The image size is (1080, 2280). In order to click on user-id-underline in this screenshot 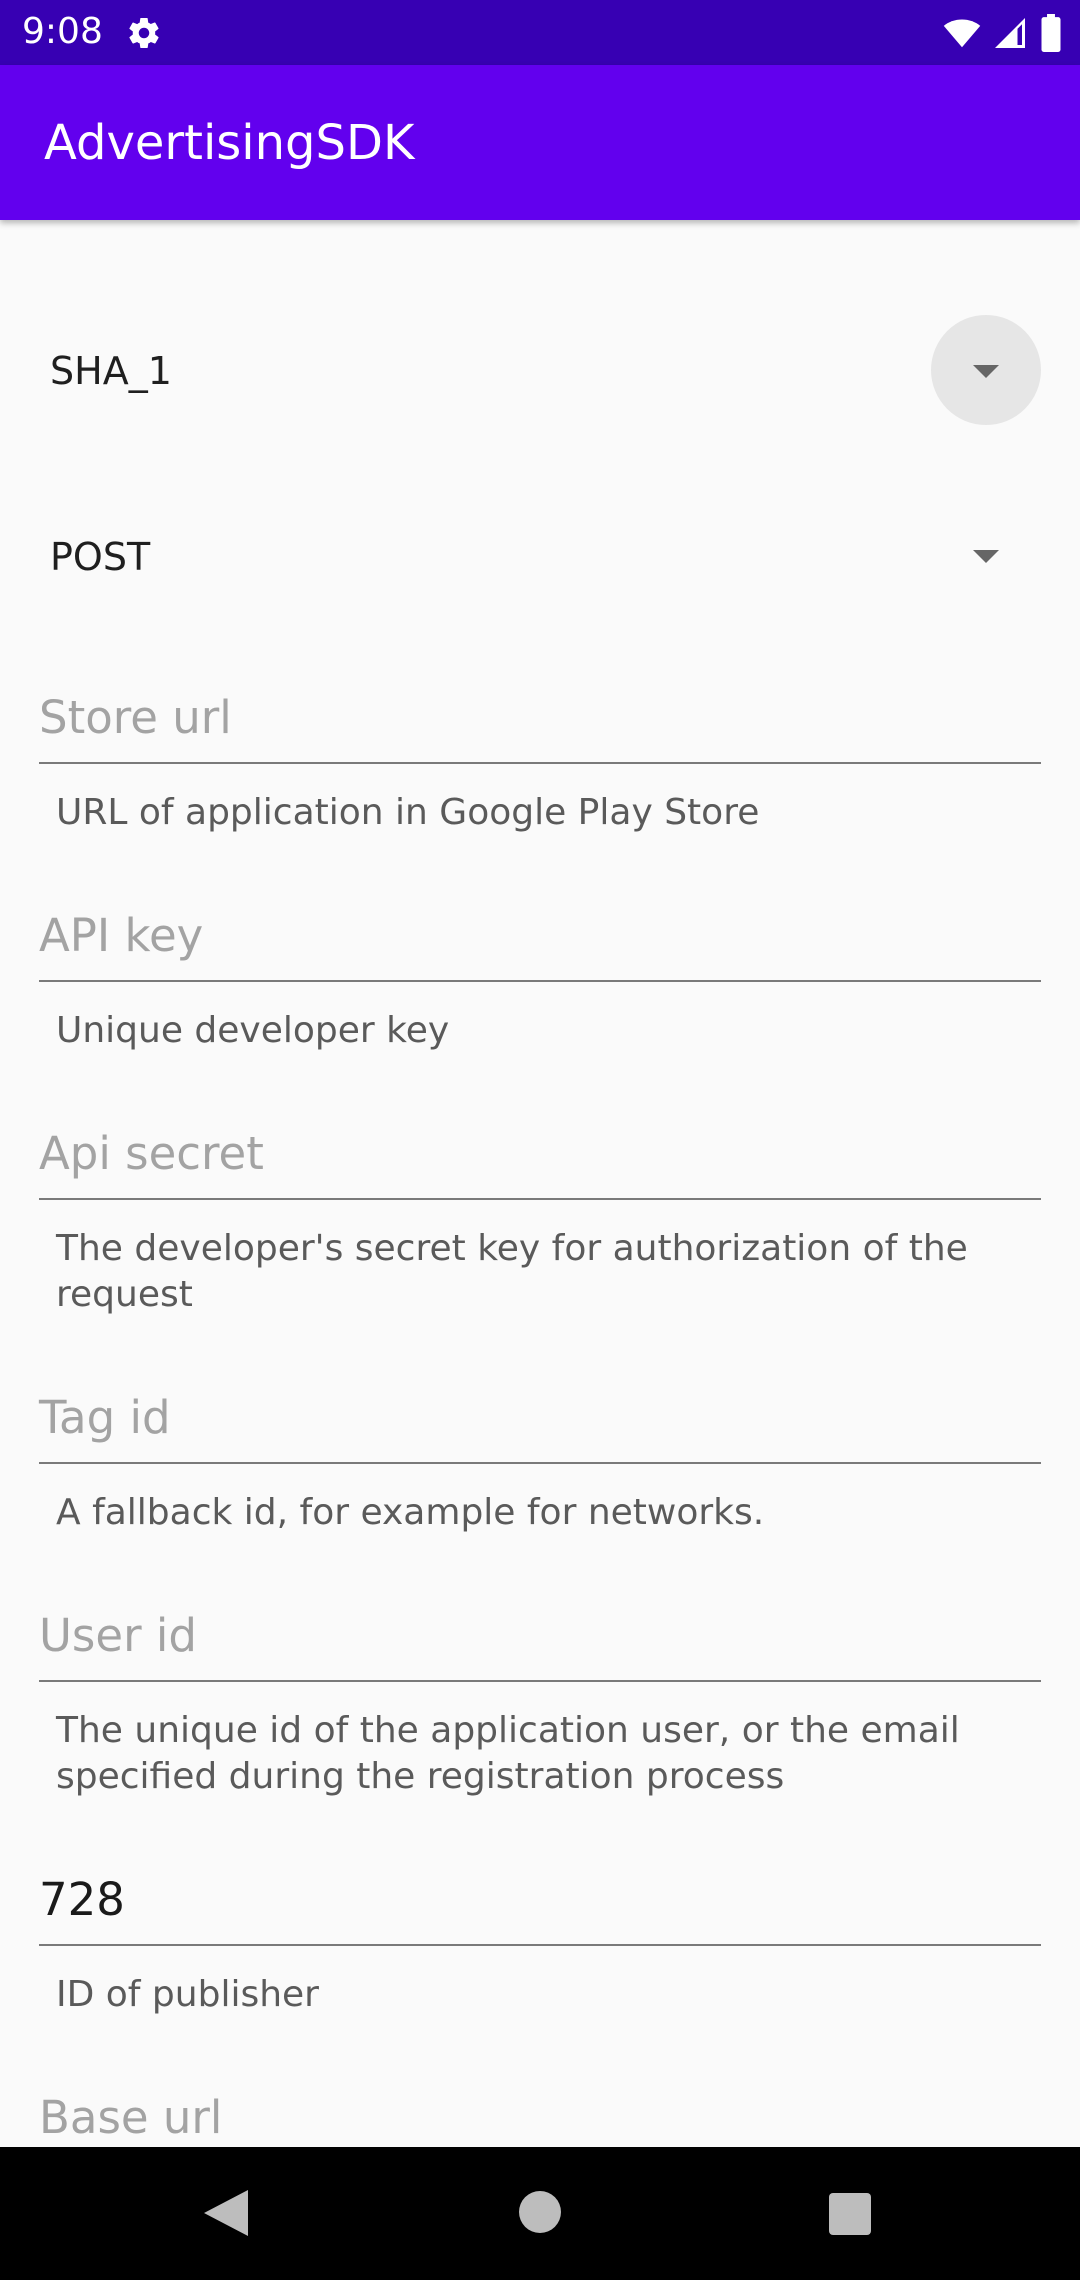, I will do `click(540, 1681)`.